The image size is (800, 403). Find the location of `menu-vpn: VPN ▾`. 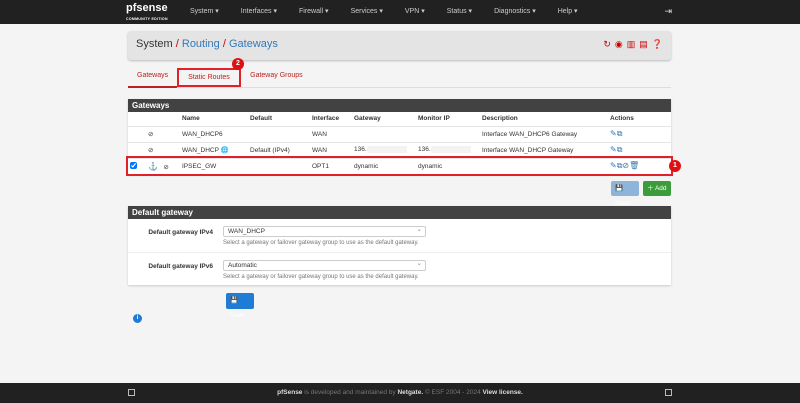

menu-vpn: VPN ▾ is located at coordinates (415, 11).